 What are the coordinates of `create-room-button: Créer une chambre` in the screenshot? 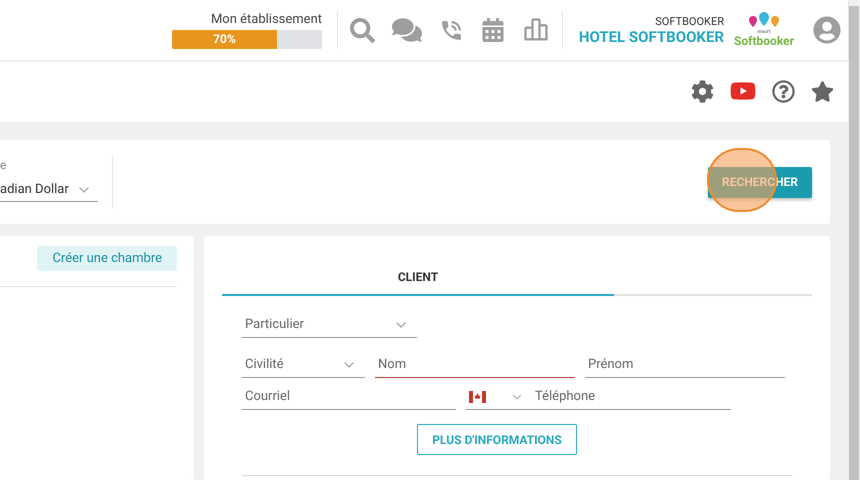 It's located at (107, 258).